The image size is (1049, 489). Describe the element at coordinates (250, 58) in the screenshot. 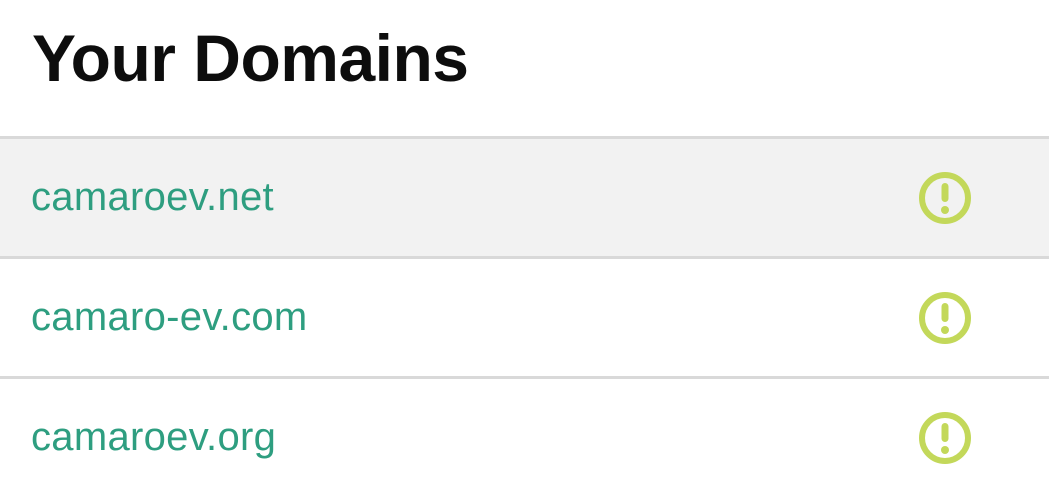

I see `page-title: Your Domains` at that location.